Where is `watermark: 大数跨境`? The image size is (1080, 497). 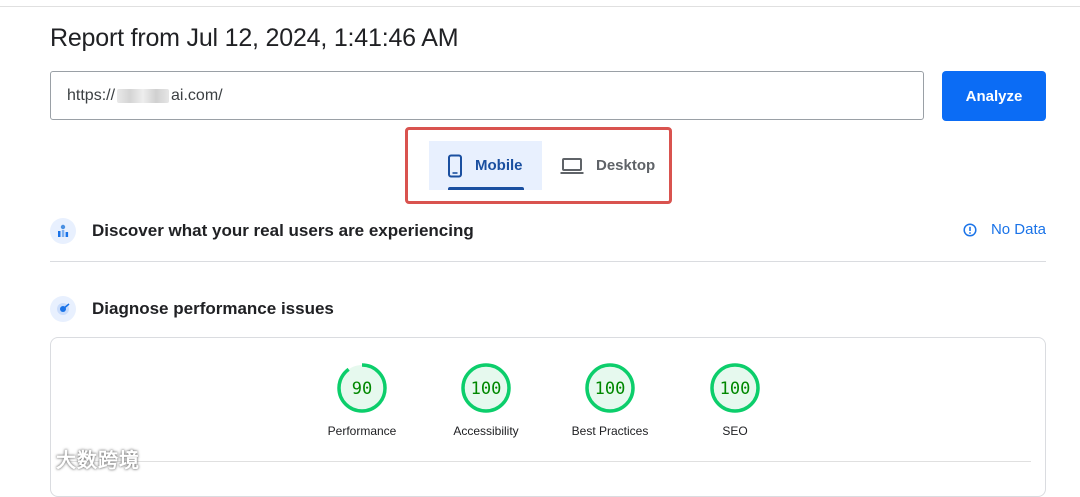
watermark: 大数跨境 is located at coordinates (74, 458).